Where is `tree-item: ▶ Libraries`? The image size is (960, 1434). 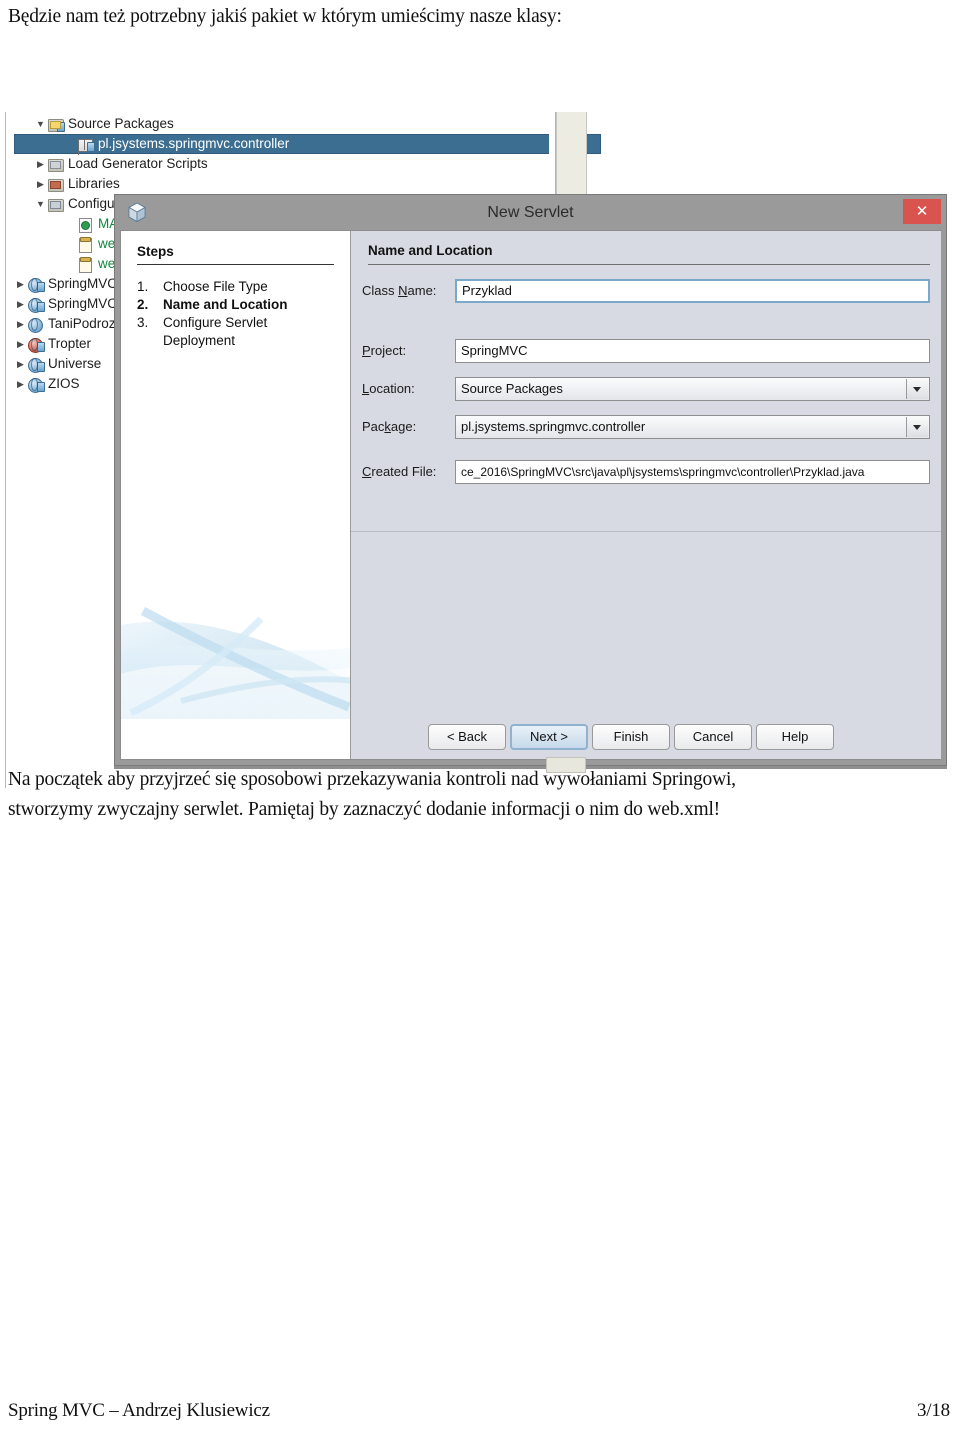
tree-item: ▶ Libraries is located at coordinates (77, 184).